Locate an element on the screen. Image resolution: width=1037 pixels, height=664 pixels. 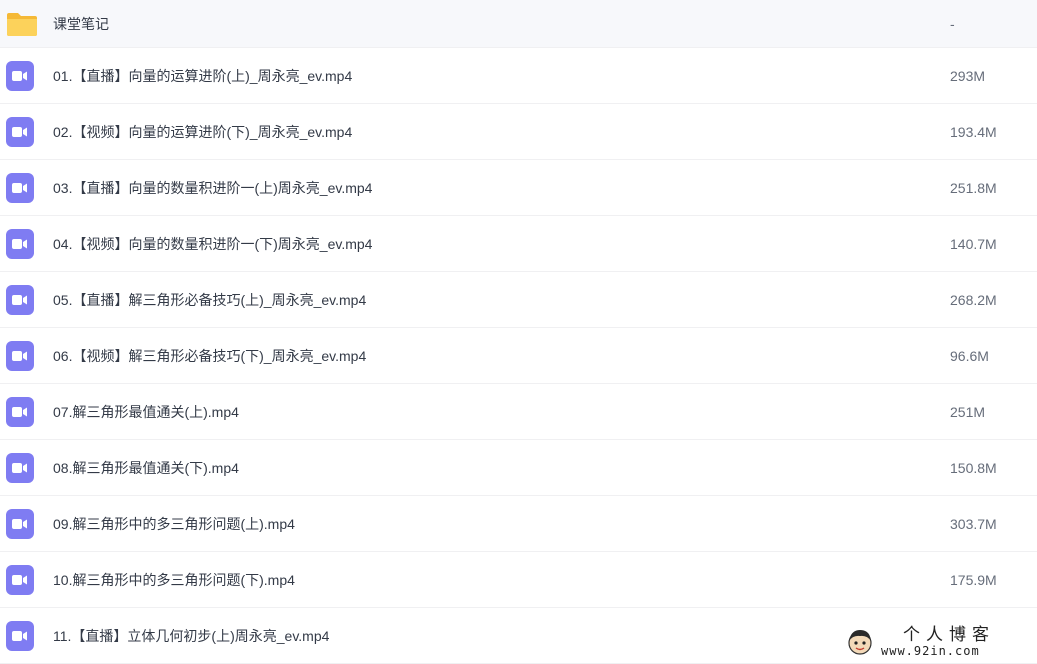
file-size: 303.7M is located at coordinates (973, 523).